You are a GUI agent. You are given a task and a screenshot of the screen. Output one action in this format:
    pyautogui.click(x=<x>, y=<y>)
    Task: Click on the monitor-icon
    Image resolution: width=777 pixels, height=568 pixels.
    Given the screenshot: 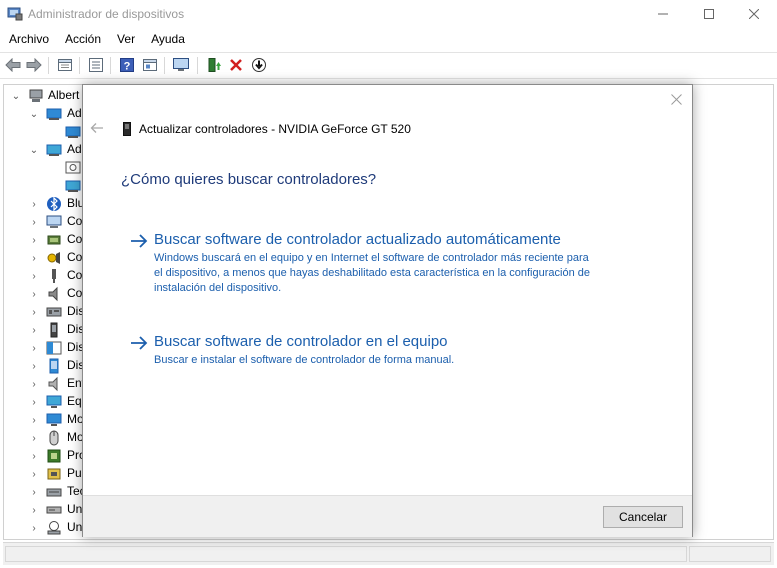 What is the action you would take?
    pyautogui.click(x=181, y=64)
    